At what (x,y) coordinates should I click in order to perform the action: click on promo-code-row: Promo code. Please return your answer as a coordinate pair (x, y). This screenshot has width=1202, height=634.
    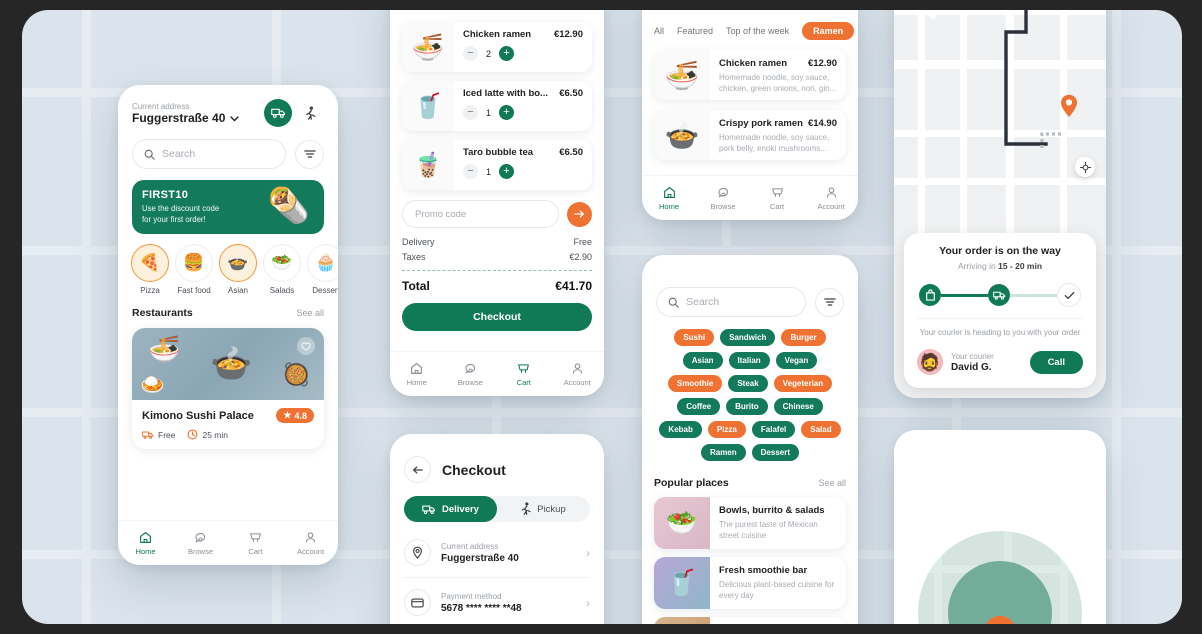
    Looking at the image, I should click on (497, 214).